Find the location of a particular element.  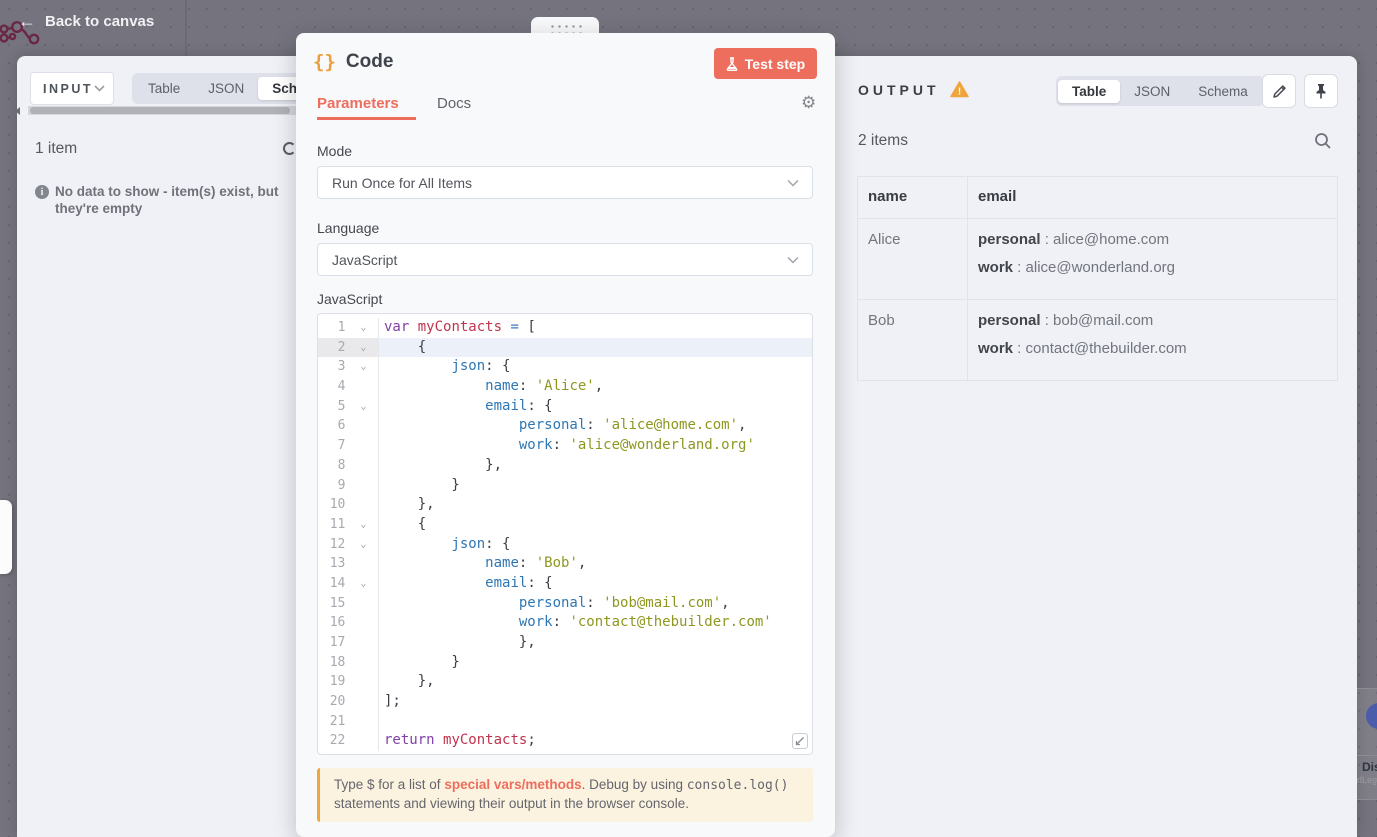

node-avatar-icon is located at coordinates (1371, 716).